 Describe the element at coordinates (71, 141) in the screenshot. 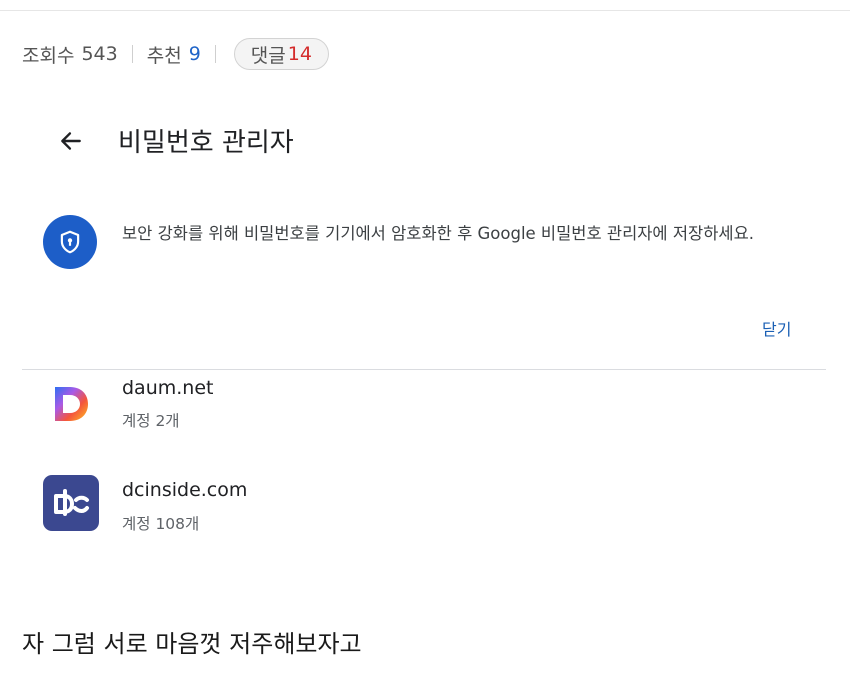

I see `back-arrow-icon` at that location.